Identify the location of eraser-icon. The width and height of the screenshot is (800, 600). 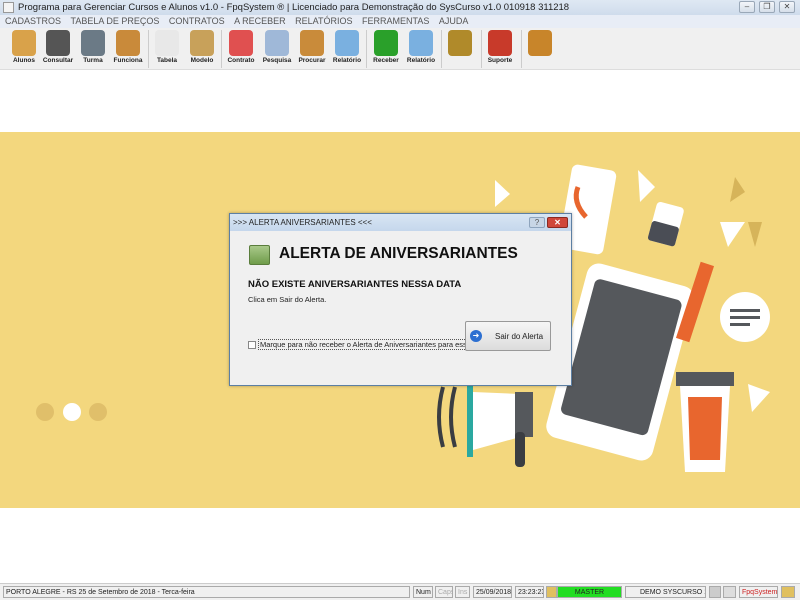
(665, 224).